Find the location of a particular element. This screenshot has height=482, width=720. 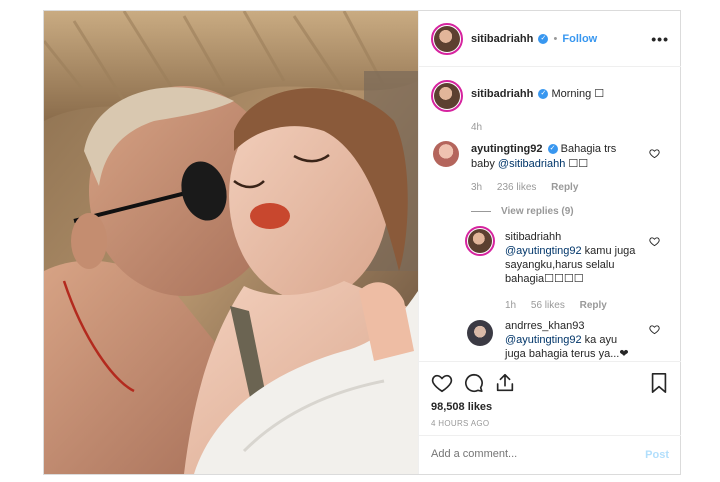

more-options-icon: ••• is located at coordinates (660, 39).